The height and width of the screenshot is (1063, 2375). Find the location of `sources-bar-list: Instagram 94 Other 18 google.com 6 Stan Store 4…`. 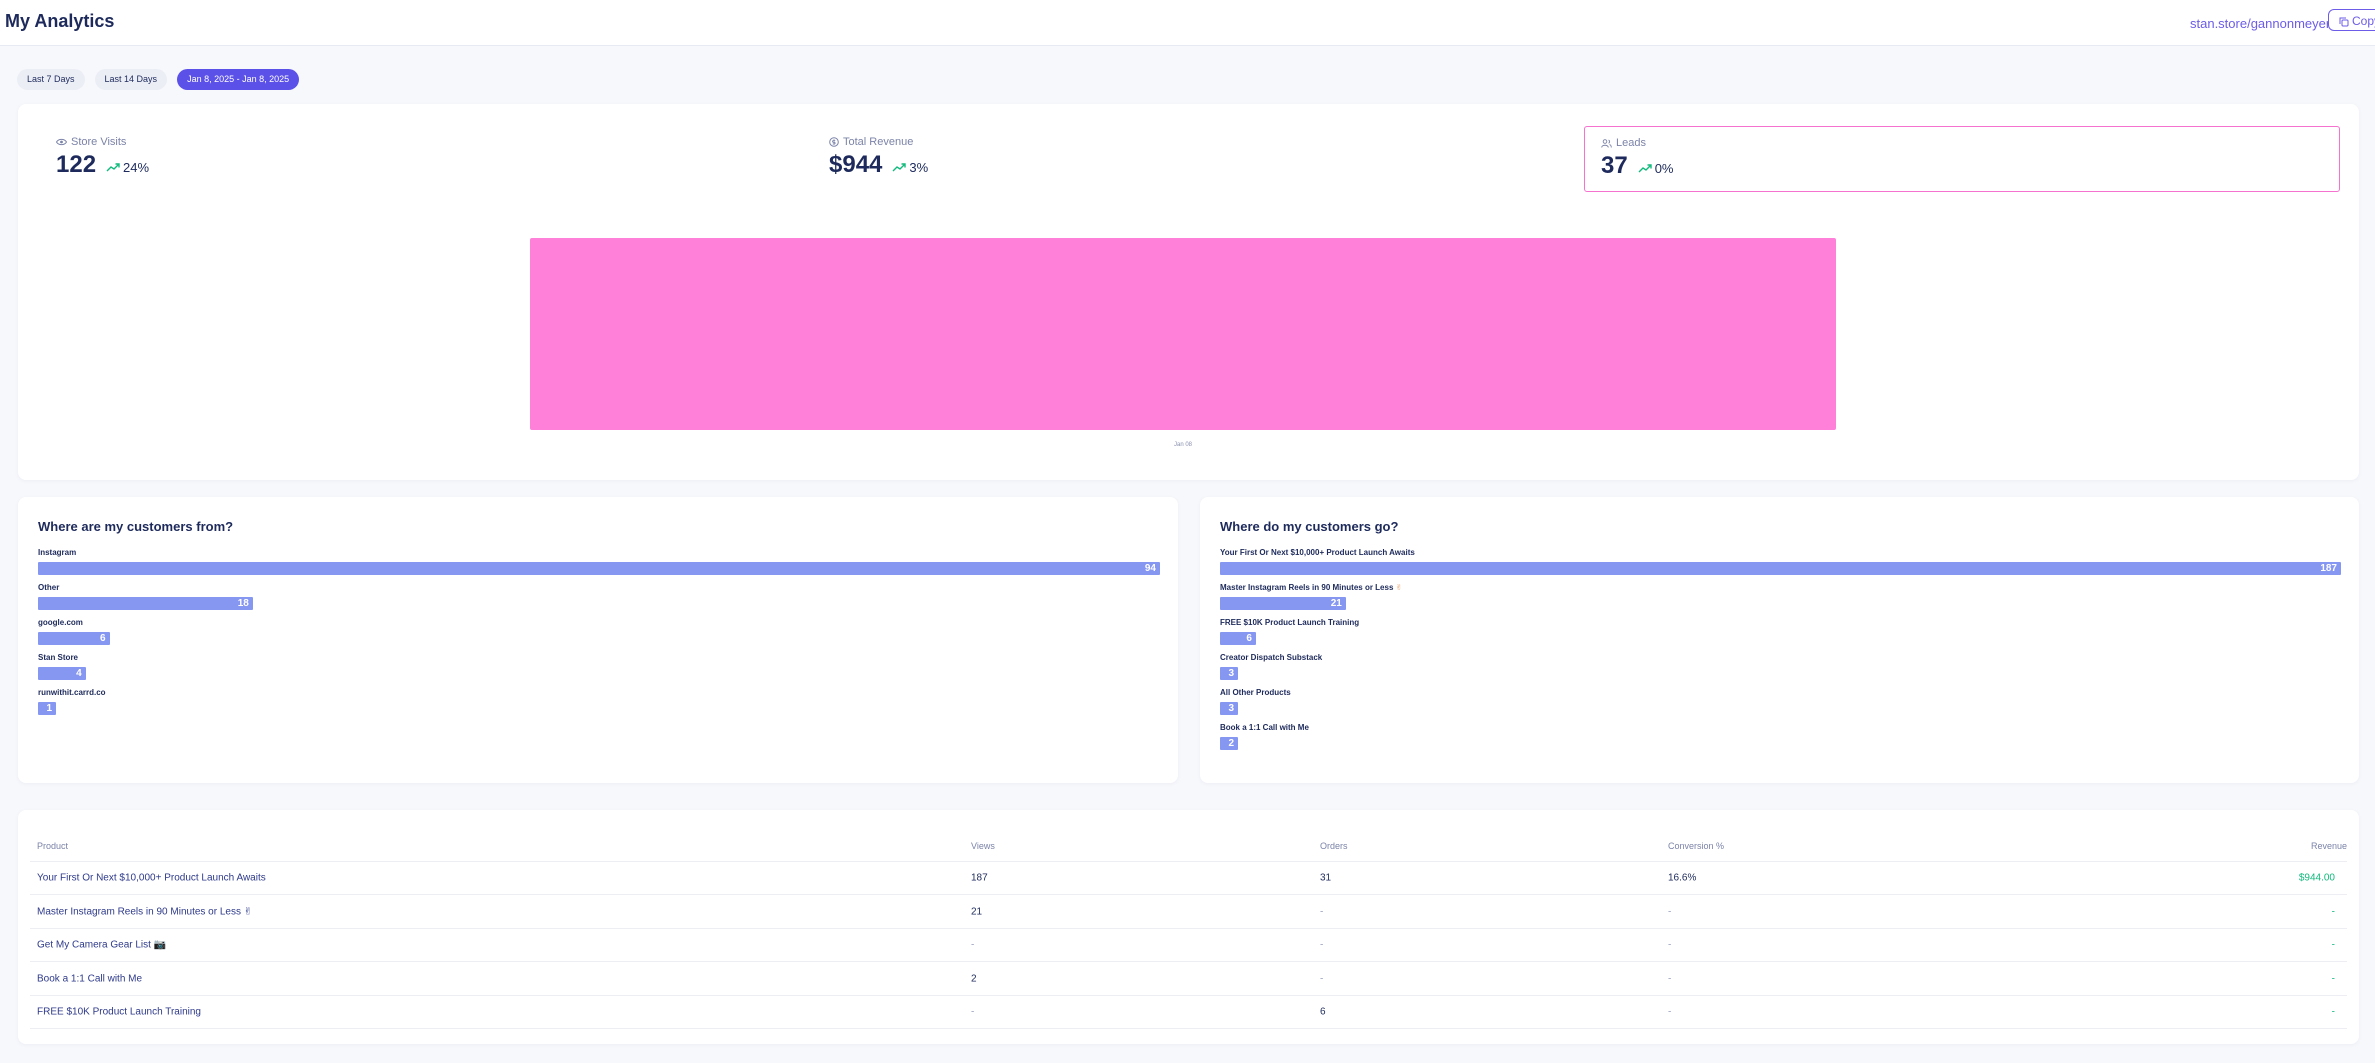

sources-bar-list: Instagram 94 Other 18 google.com 6 Stan Store 4… is located at coordinates (599, 635).